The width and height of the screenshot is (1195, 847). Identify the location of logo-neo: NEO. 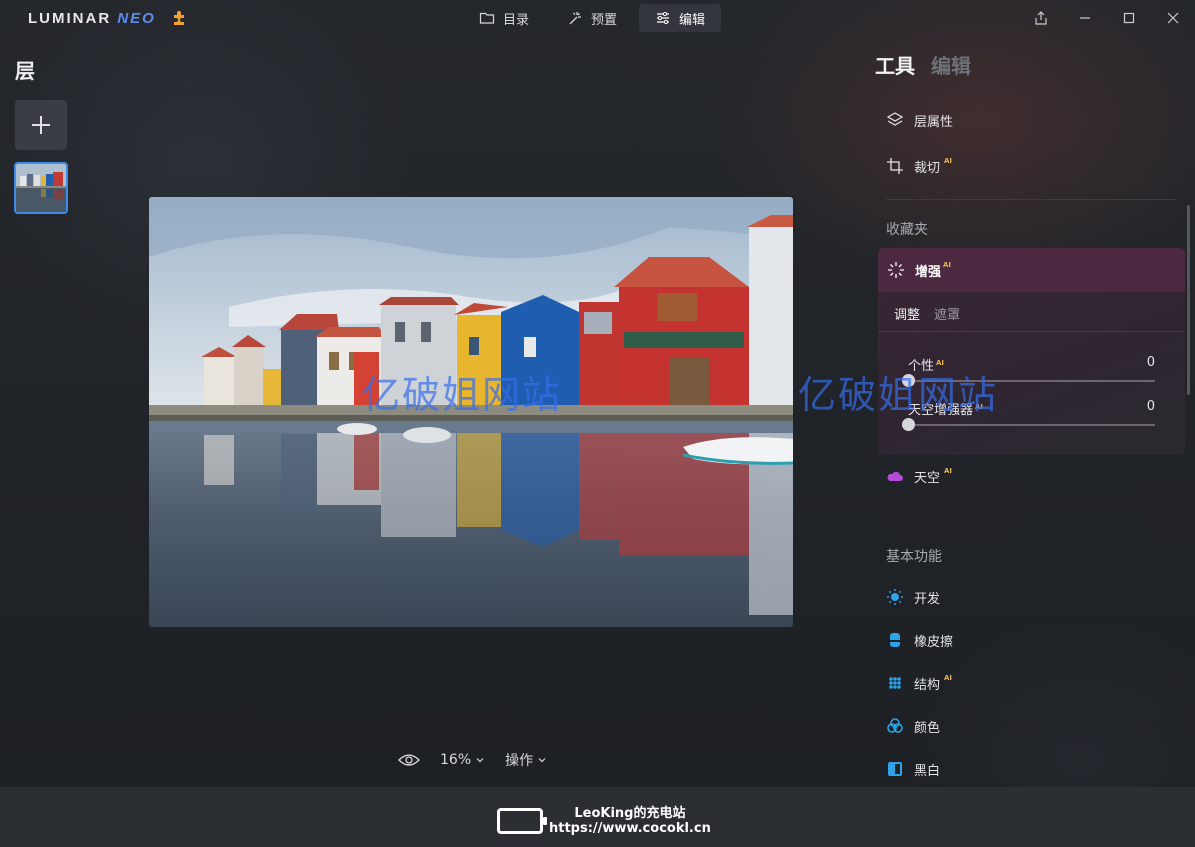
(136, 18).